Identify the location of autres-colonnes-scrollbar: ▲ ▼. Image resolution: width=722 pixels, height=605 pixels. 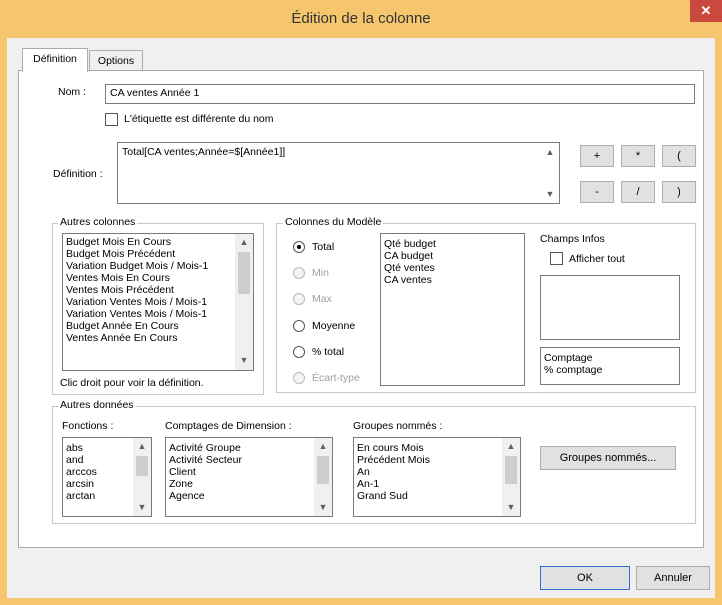
(244, 302).